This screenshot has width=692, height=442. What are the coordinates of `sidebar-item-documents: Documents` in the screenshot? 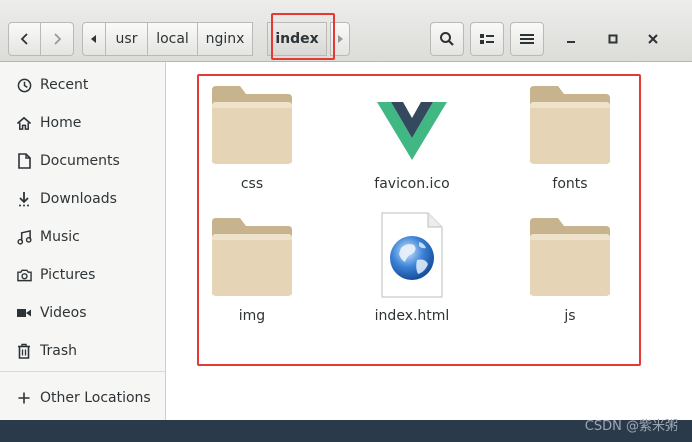 It's located at (82, 161).